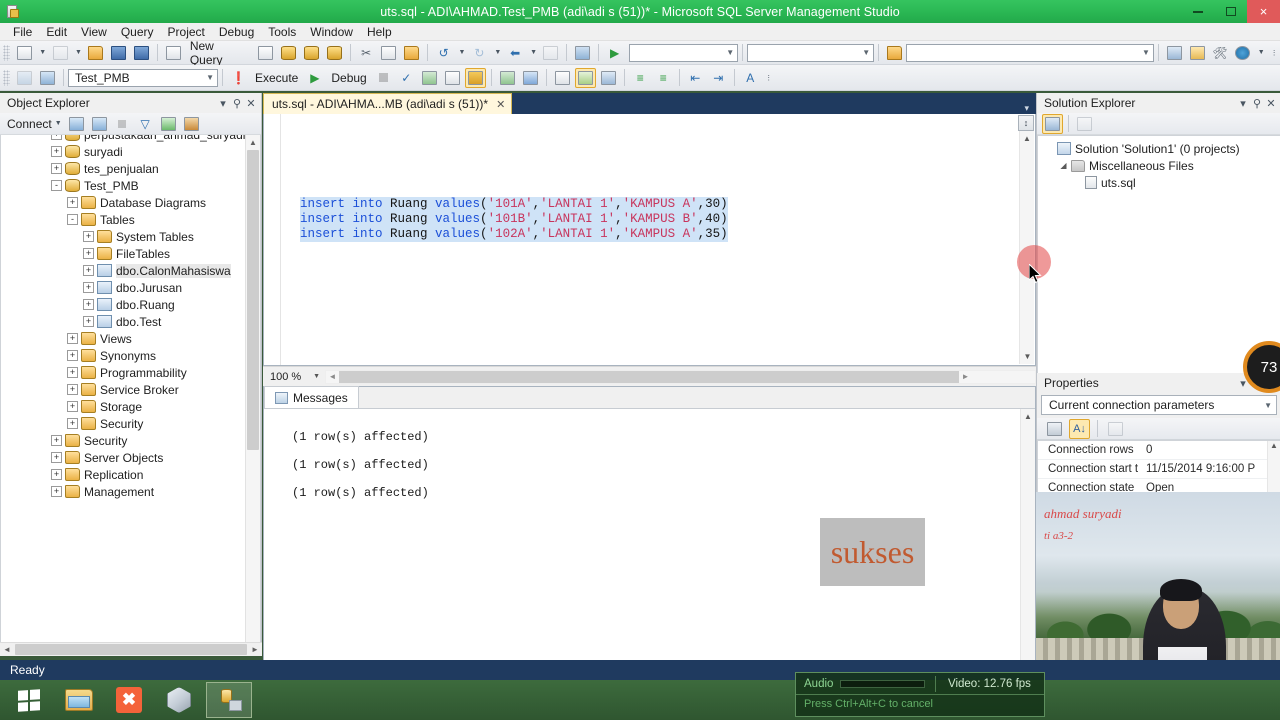  What do you see at coordinates (47, 78) in the screenshot?
I see `disconnect-icon` at bounding box center [47, 78].